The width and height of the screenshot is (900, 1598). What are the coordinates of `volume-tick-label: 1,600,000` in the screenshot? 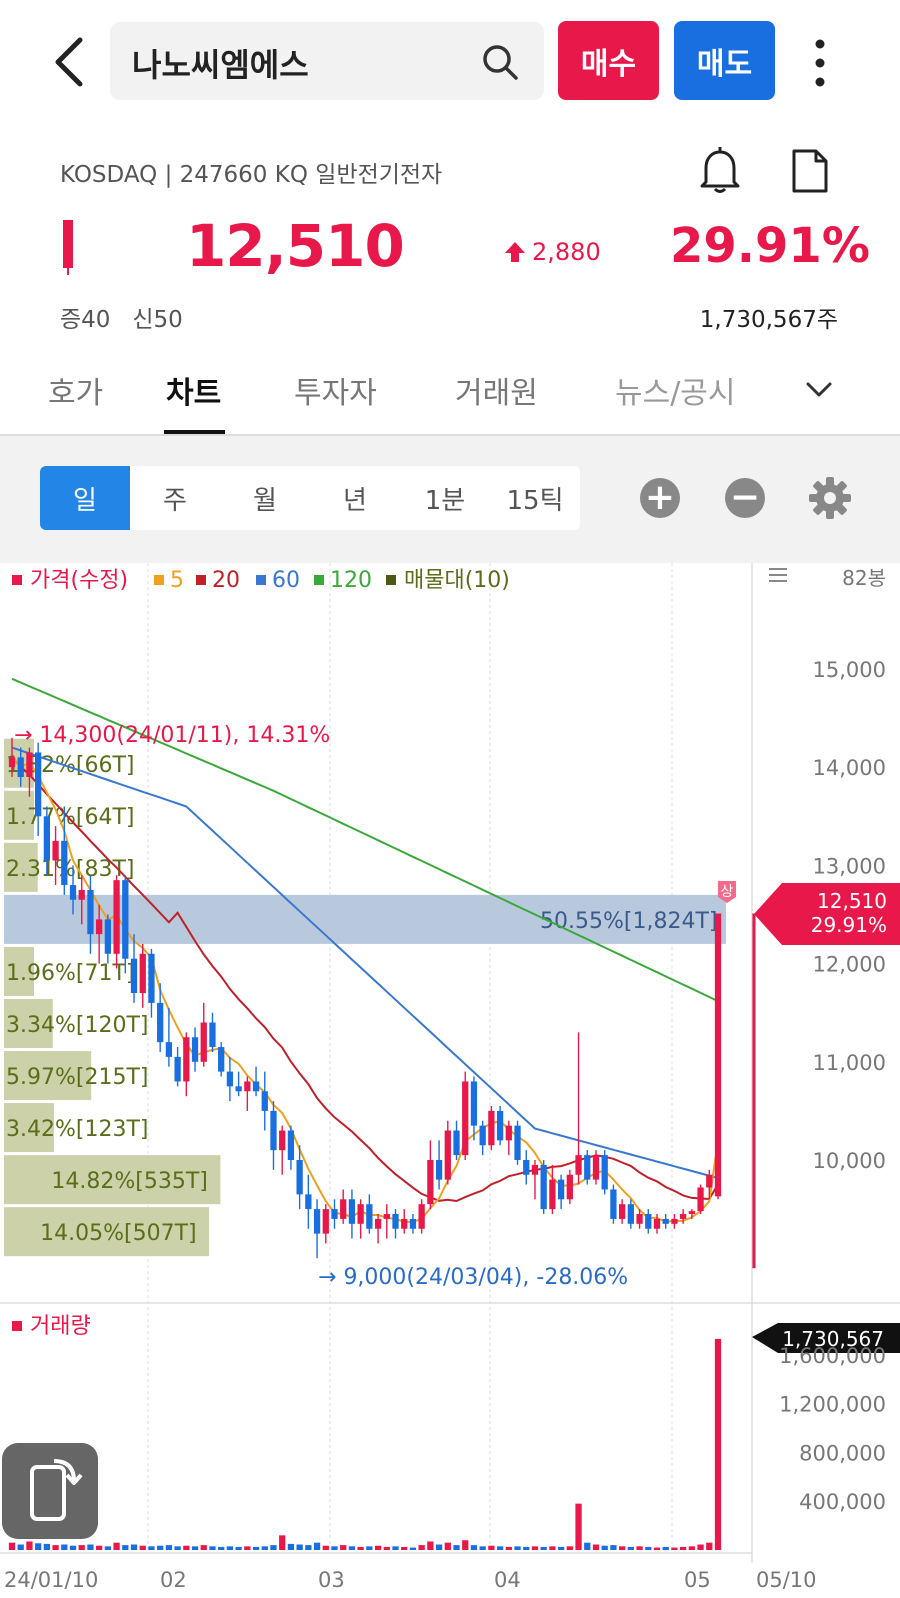 It's located at (832, 1356).